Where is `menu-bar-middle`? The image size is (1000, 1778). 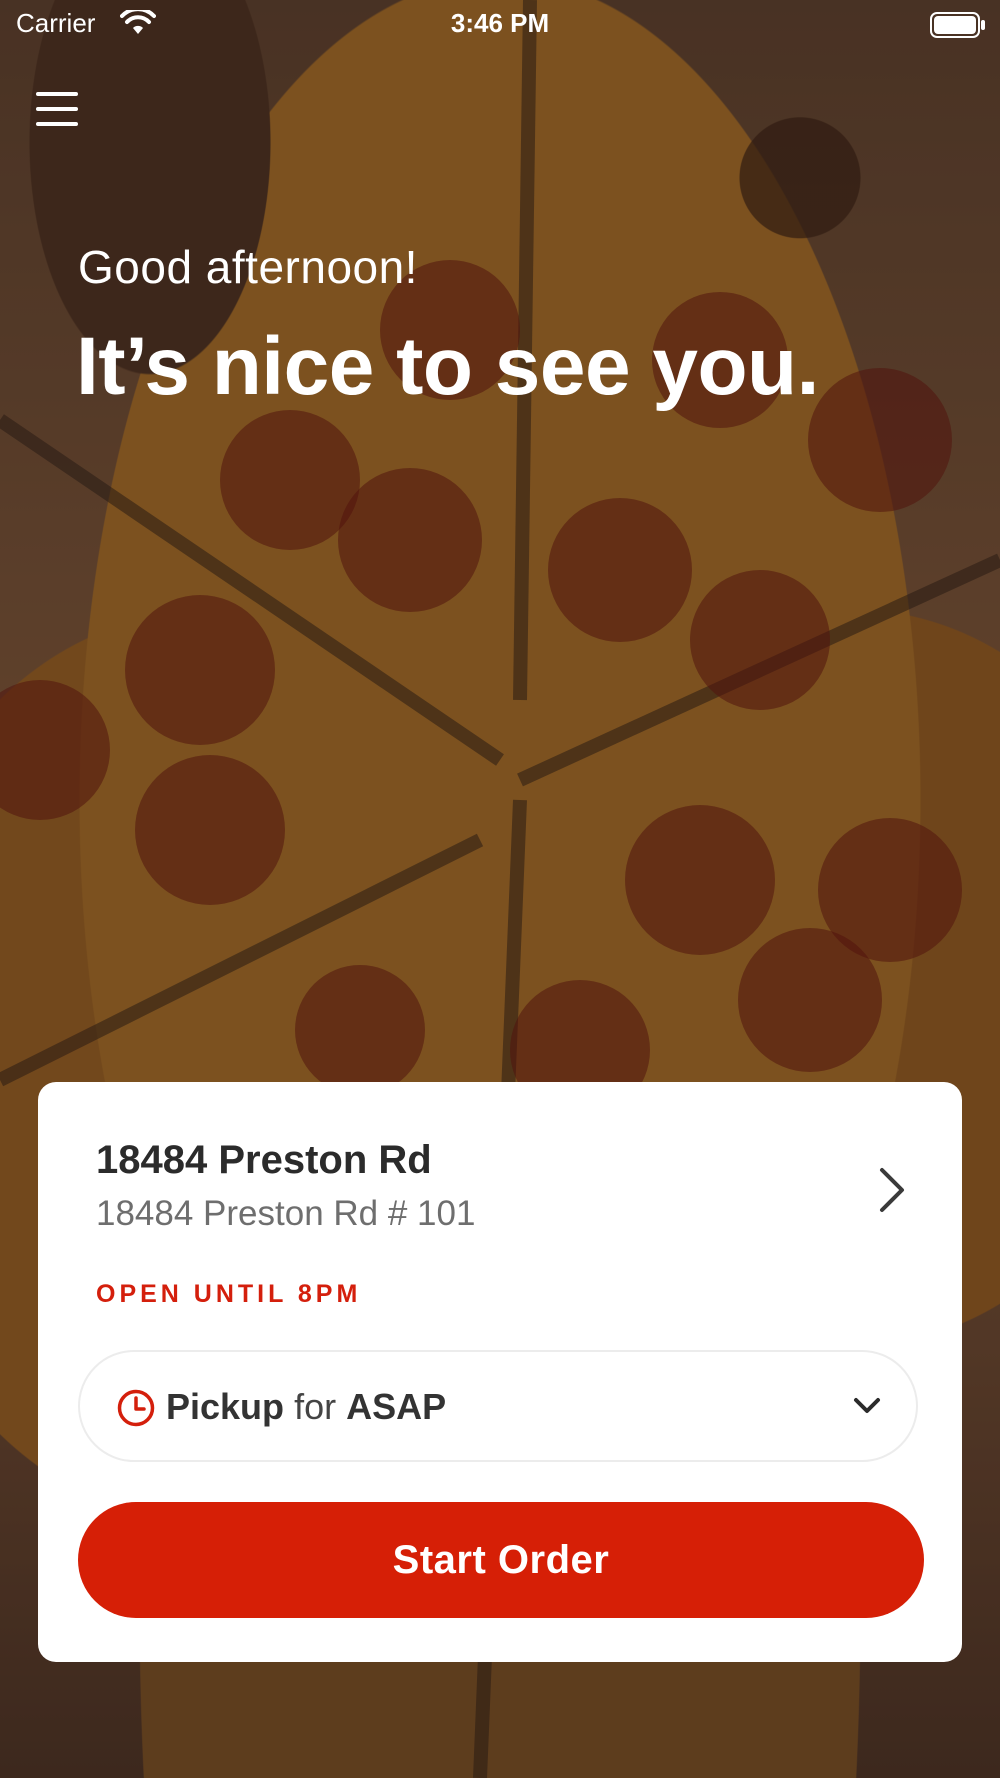 menu-bar-middle is located at coordinates (57, 109).